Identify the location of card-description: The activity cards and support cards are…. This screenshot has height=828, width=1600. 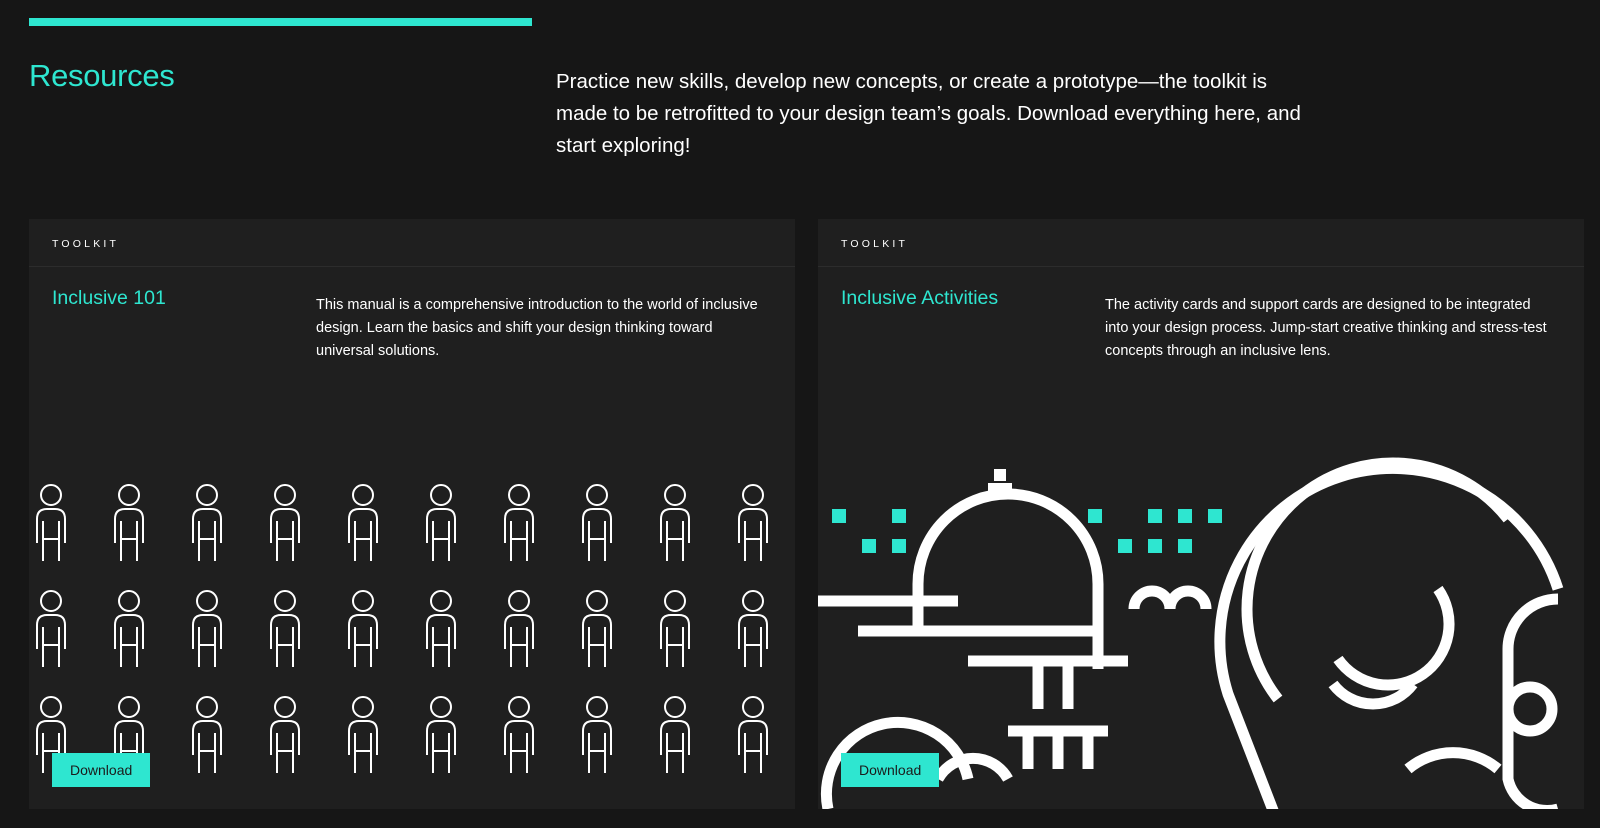
(1326, 328).